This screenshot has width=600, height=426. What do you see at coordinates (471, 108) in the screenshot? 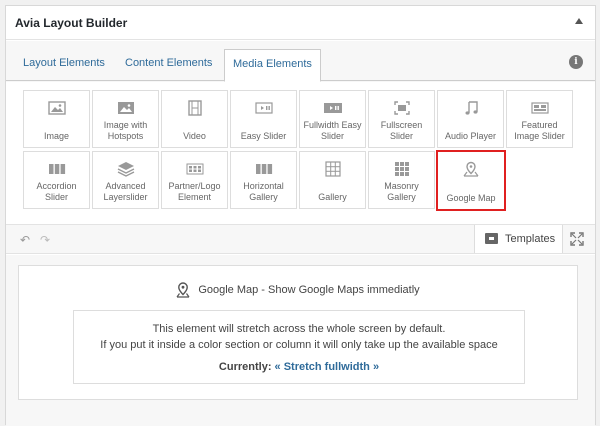
I see `music-note-icon` at bounding box center [471, 108].